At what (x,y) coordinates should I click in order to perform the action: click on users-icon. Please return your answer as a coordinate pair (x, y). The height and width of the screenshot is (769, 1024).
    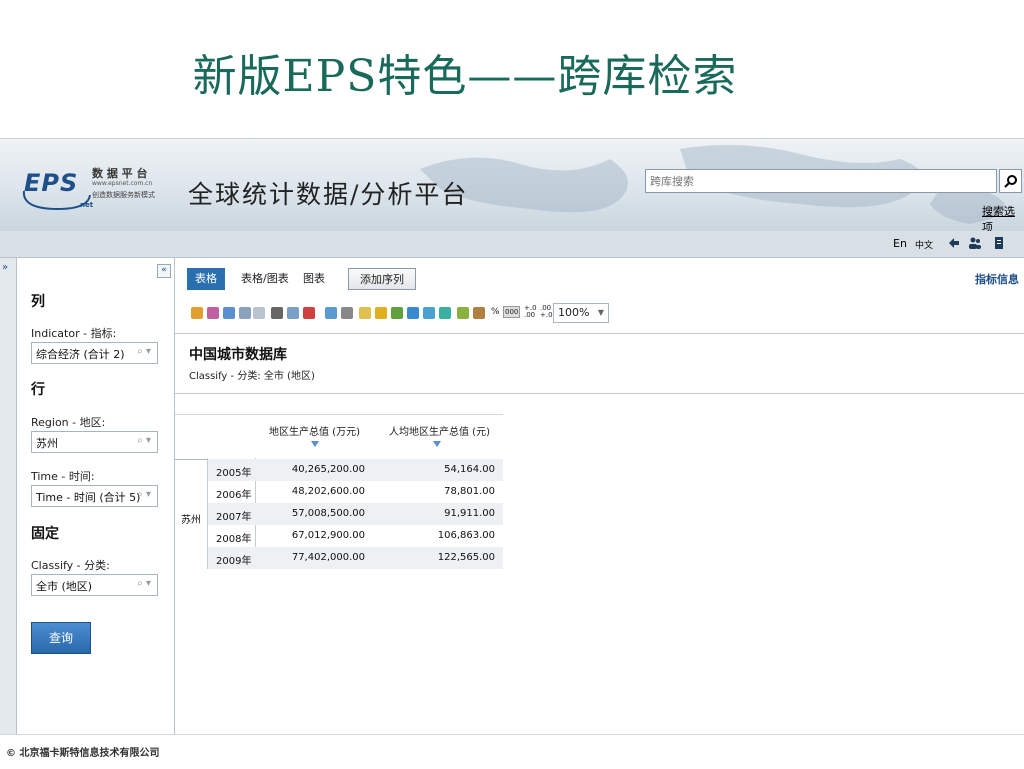
    Looking at the image, I should click on (975, 243).